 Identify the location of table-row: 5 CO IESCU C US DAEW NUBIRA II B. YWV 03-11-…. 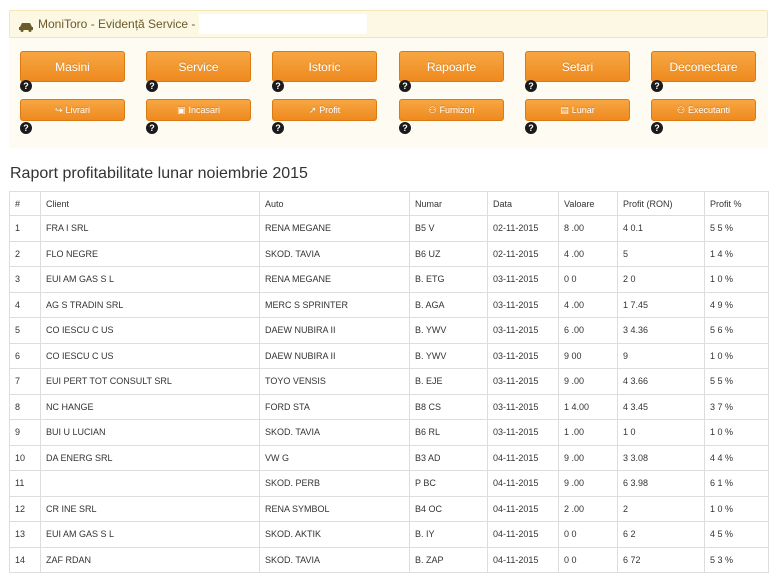
(389, 330).